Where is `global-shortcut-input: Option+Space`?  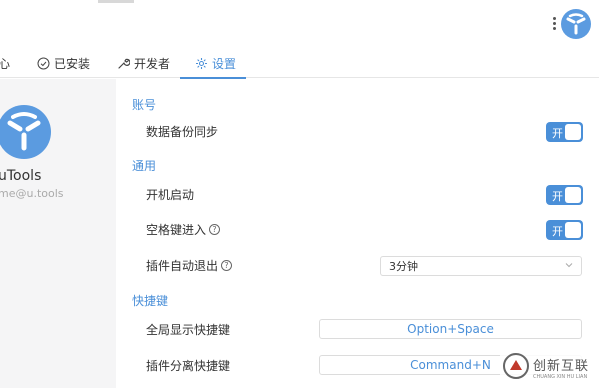
global-shortcut-input: Option+Space is located at coordinates (450, 329).